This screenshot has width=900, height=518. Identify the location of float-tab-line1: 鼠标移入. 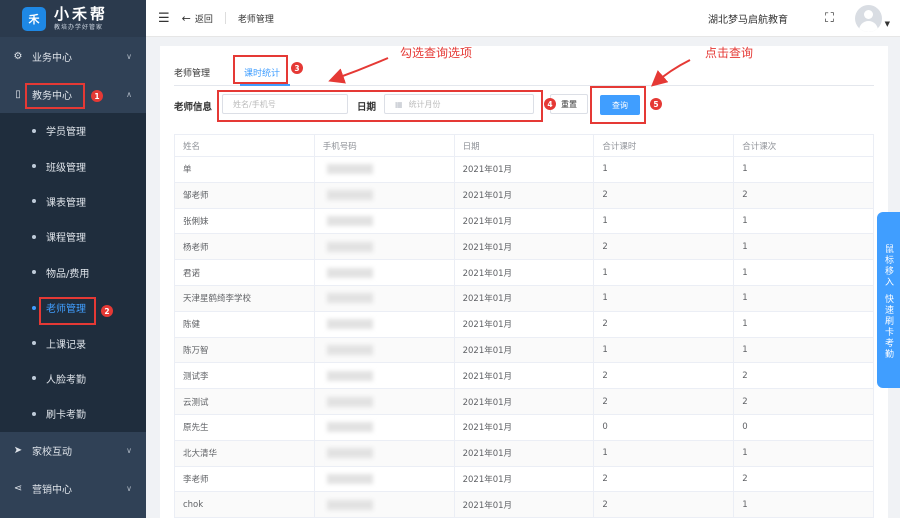
(888, 266).